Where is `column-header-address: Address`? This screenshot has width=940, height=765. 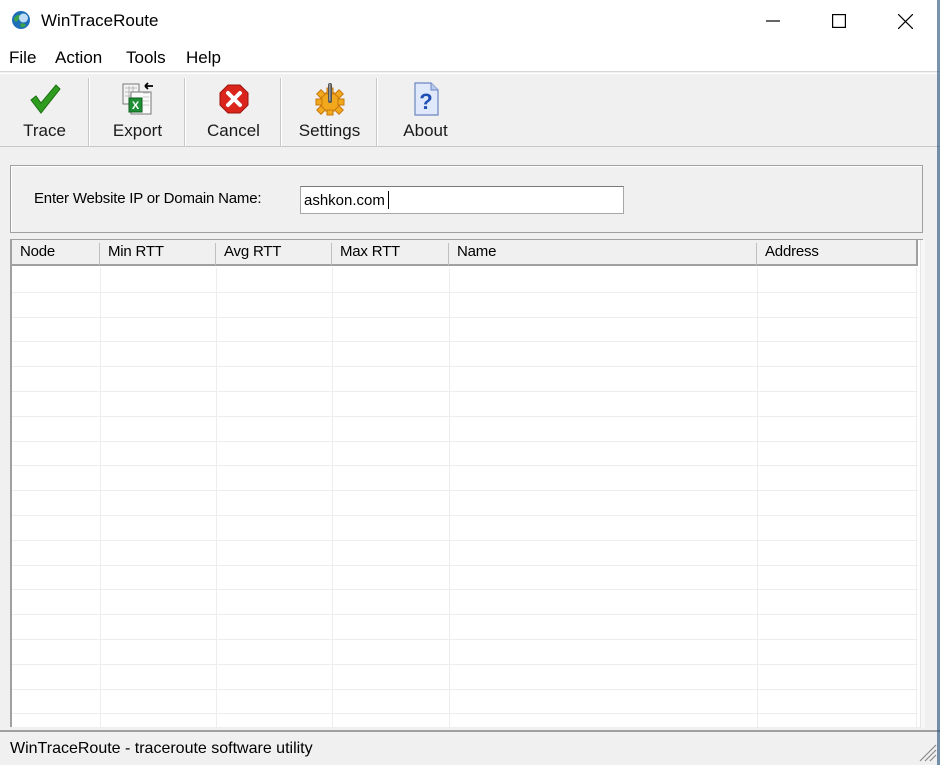
column-header-address: Address is located at coordinates (836, 254).